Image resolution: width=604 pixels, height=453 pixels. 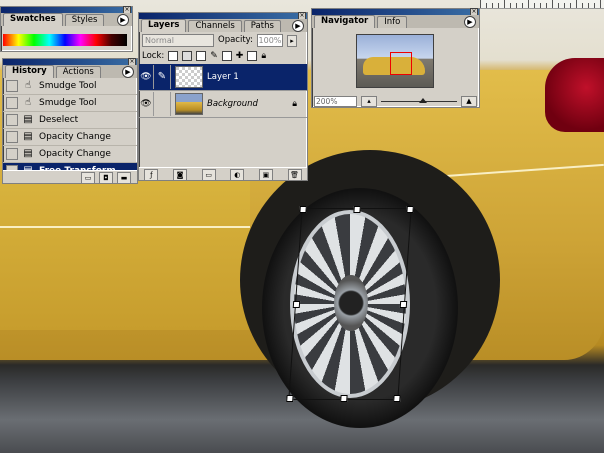 What do you see at coordinates (208, 175) in the screenshot?
I see `new-set-button: ▭` at bounding box center [208, 175].